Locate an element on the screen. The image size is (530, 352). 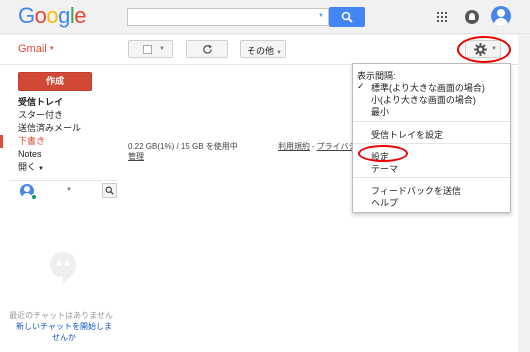
gear-icon is located at coordinates (480, 49).